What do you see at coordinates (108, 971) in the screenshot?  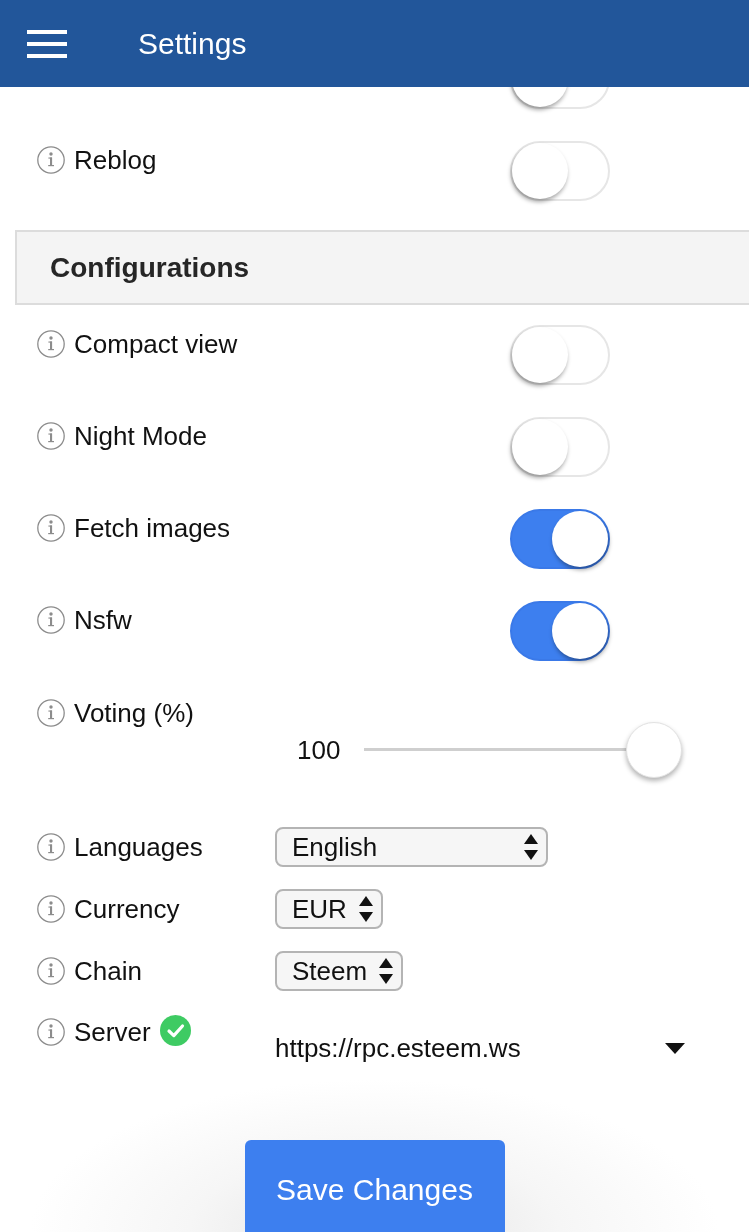 I see `setting-label: Chain` at bounding box center [108, 971].